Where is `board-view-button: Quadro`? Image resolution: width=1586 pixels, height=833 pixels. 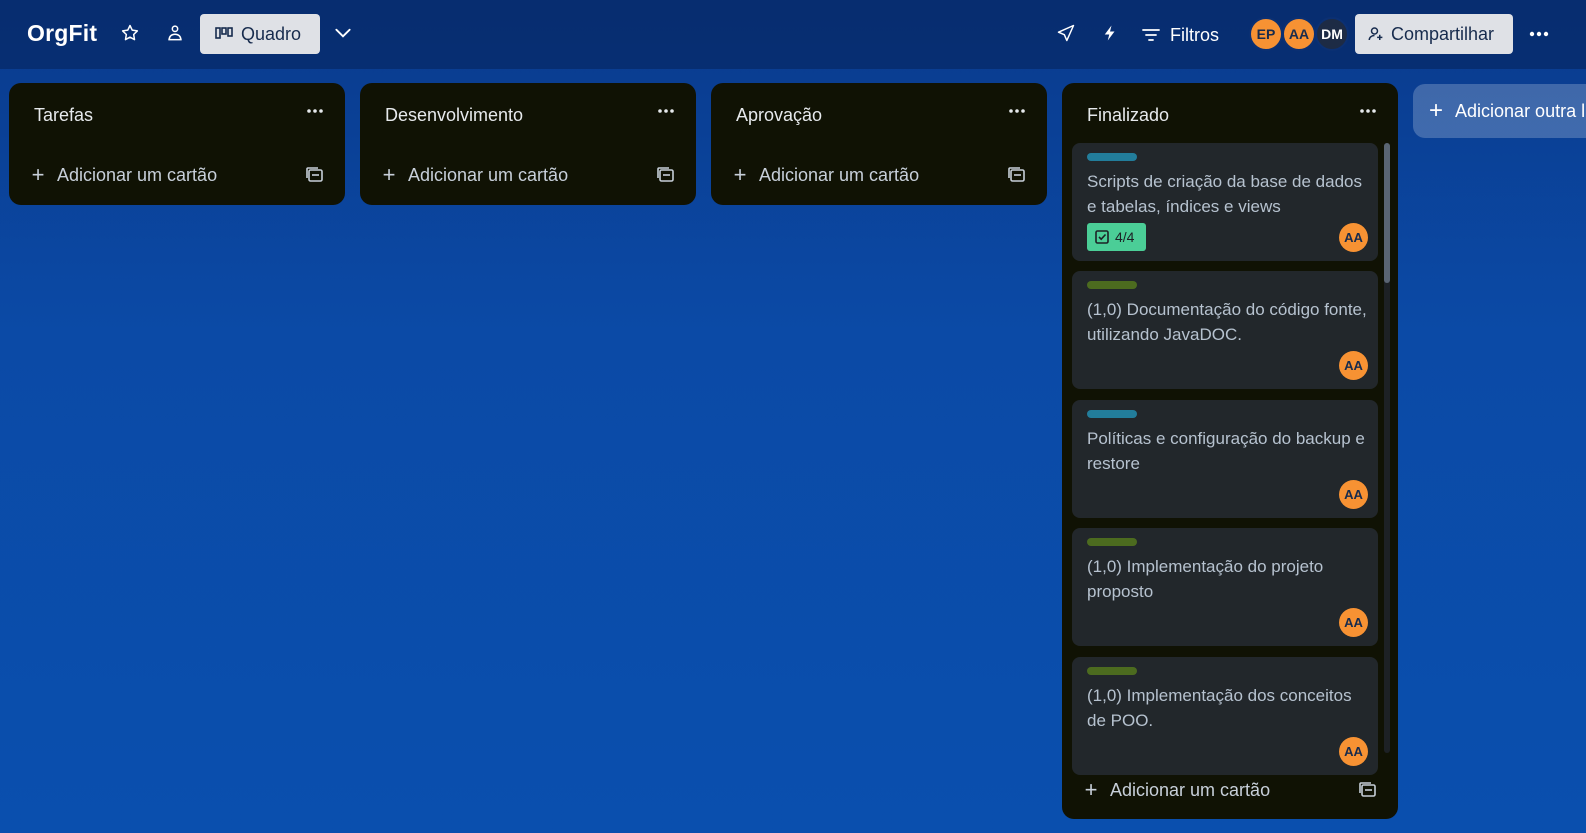
board-view-button: Quadro is located at coordinates (260, 34).